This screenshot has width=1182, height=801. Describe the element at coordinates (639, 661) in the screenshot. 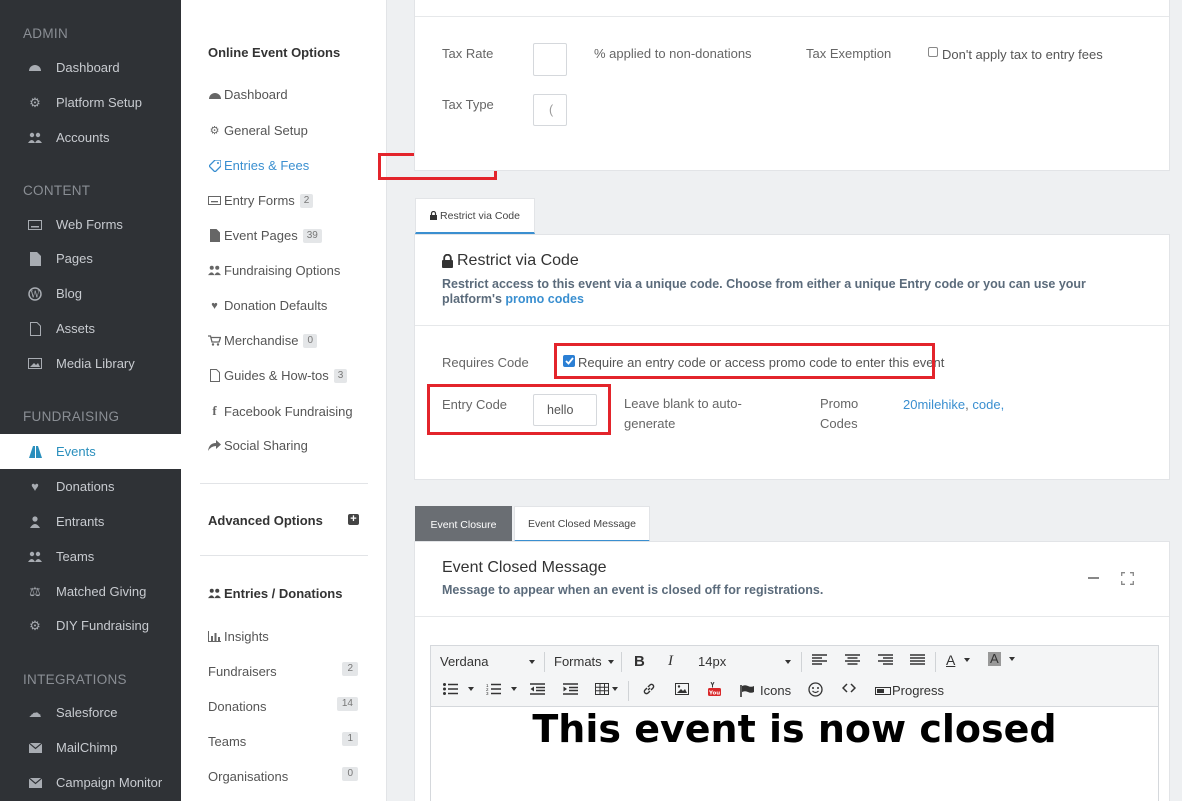

I see `bold-icon: B` at that location.